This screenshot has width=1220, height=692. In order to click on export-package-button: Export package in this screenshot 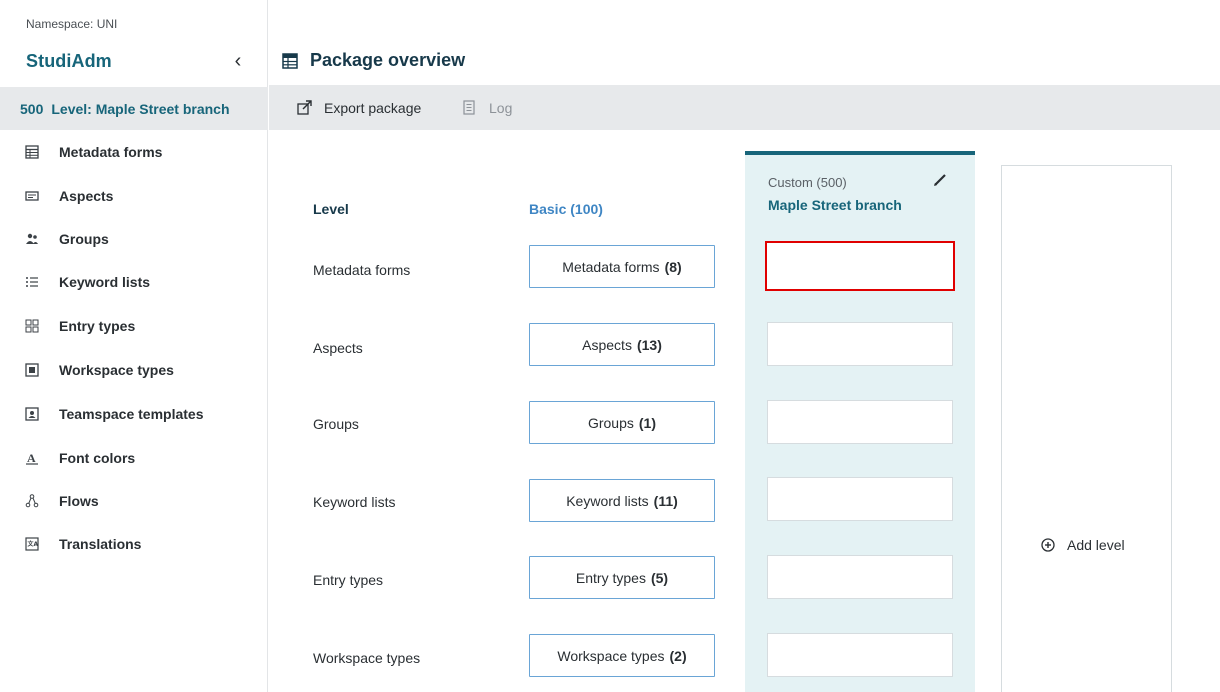, I will do `click(359, 107)`.